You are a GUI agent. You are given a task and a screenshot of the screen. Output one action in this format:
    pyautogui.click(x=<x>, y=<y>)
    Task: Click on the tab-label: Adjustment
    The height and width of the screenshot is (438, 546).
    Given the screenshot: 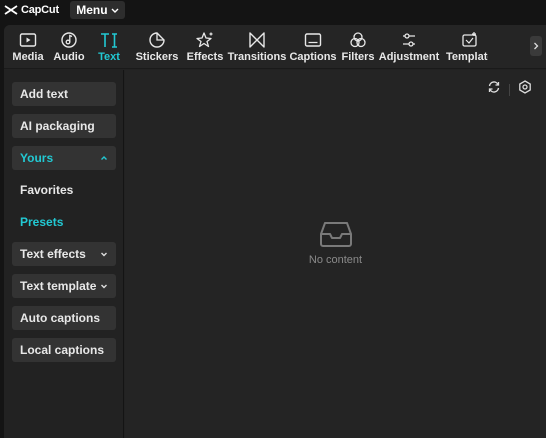 What is the action you would take?
    pyautogui.click(x=409, y=57)
    